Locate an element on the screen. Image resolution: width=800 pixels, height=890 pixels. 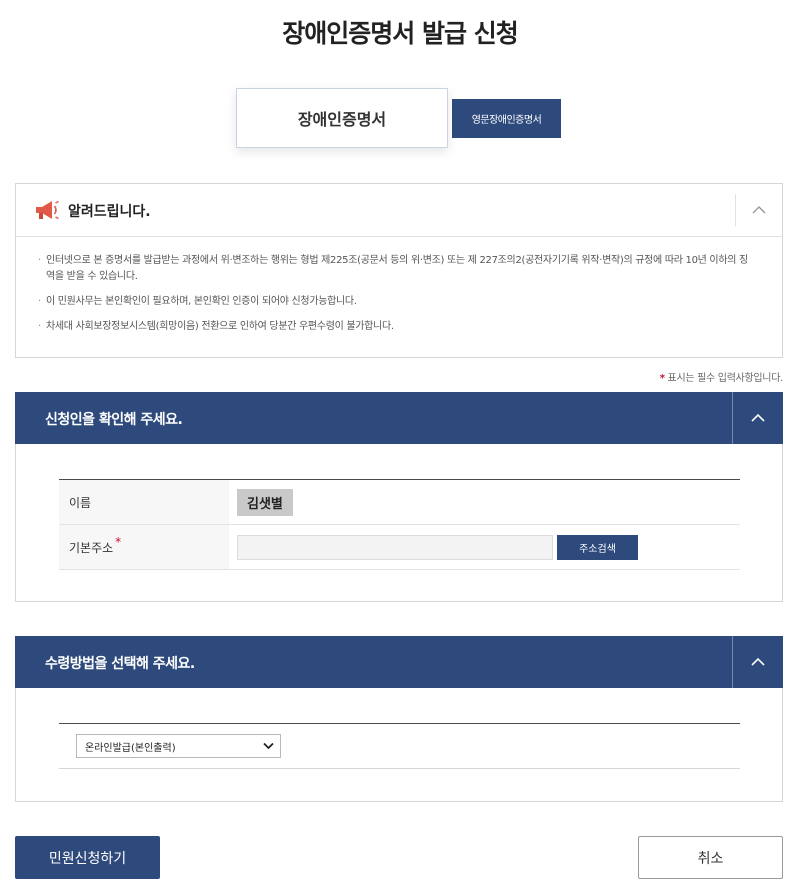
name-label: 이름 is located at coordinates (144, 502).